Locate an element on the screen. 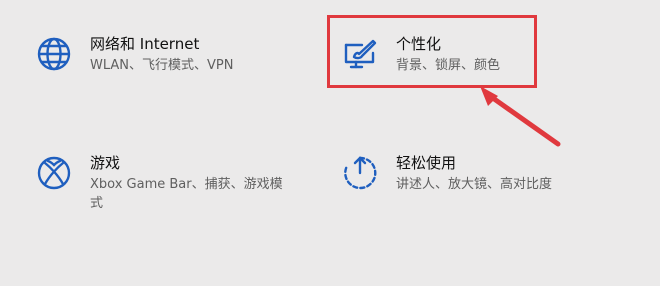 This screenshot has height=286, width=660. tile-description: 讲述人、放大镜、高对比度 is located at coordinates (474, 184).